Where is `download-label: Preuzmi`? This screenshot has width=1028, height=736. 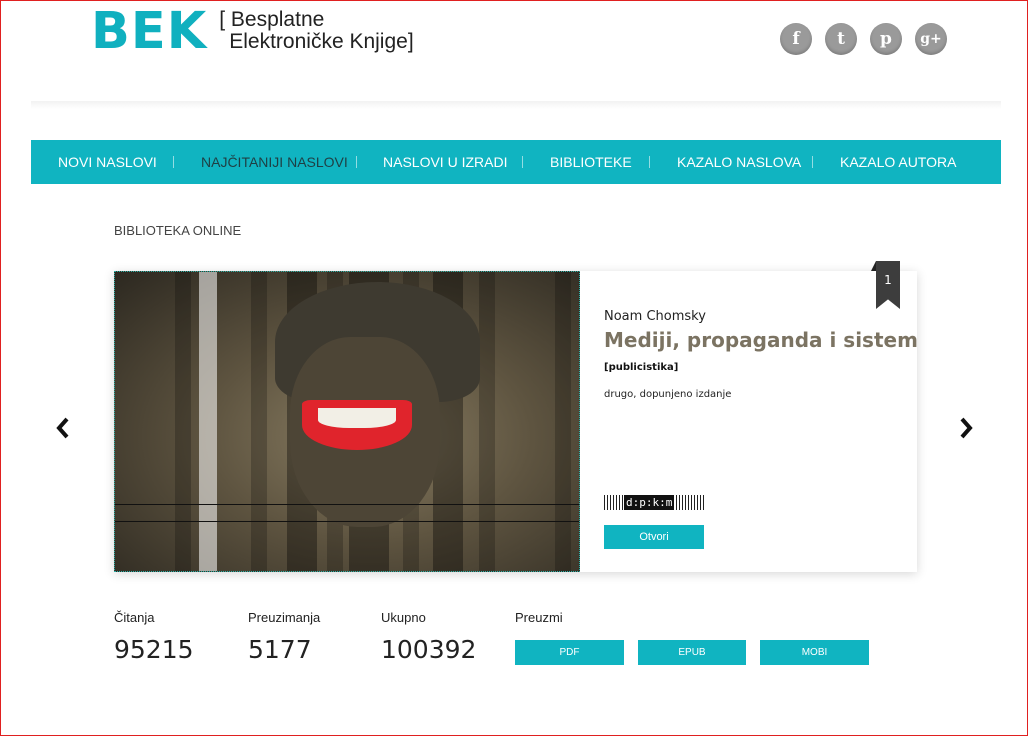
download-label: Preuzmi is located at coordinates (539, 617).